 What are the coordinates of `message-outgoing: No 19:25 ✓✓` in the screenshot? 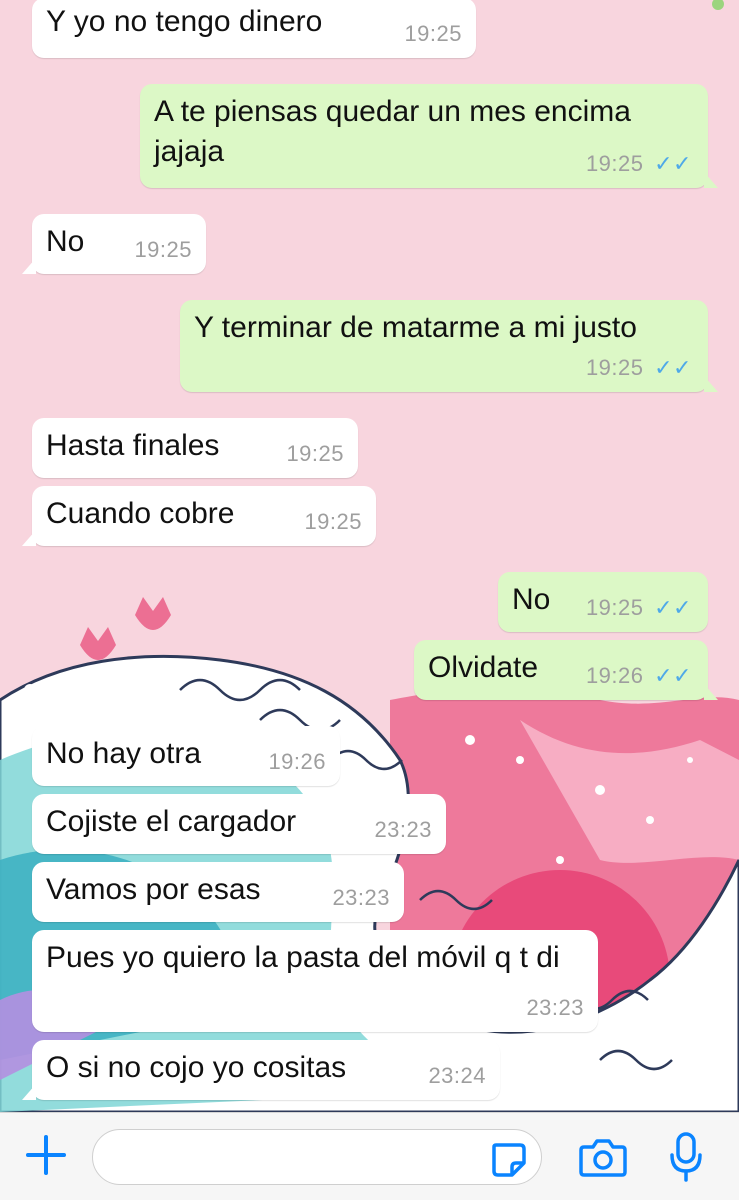 It's located at (603, 602).